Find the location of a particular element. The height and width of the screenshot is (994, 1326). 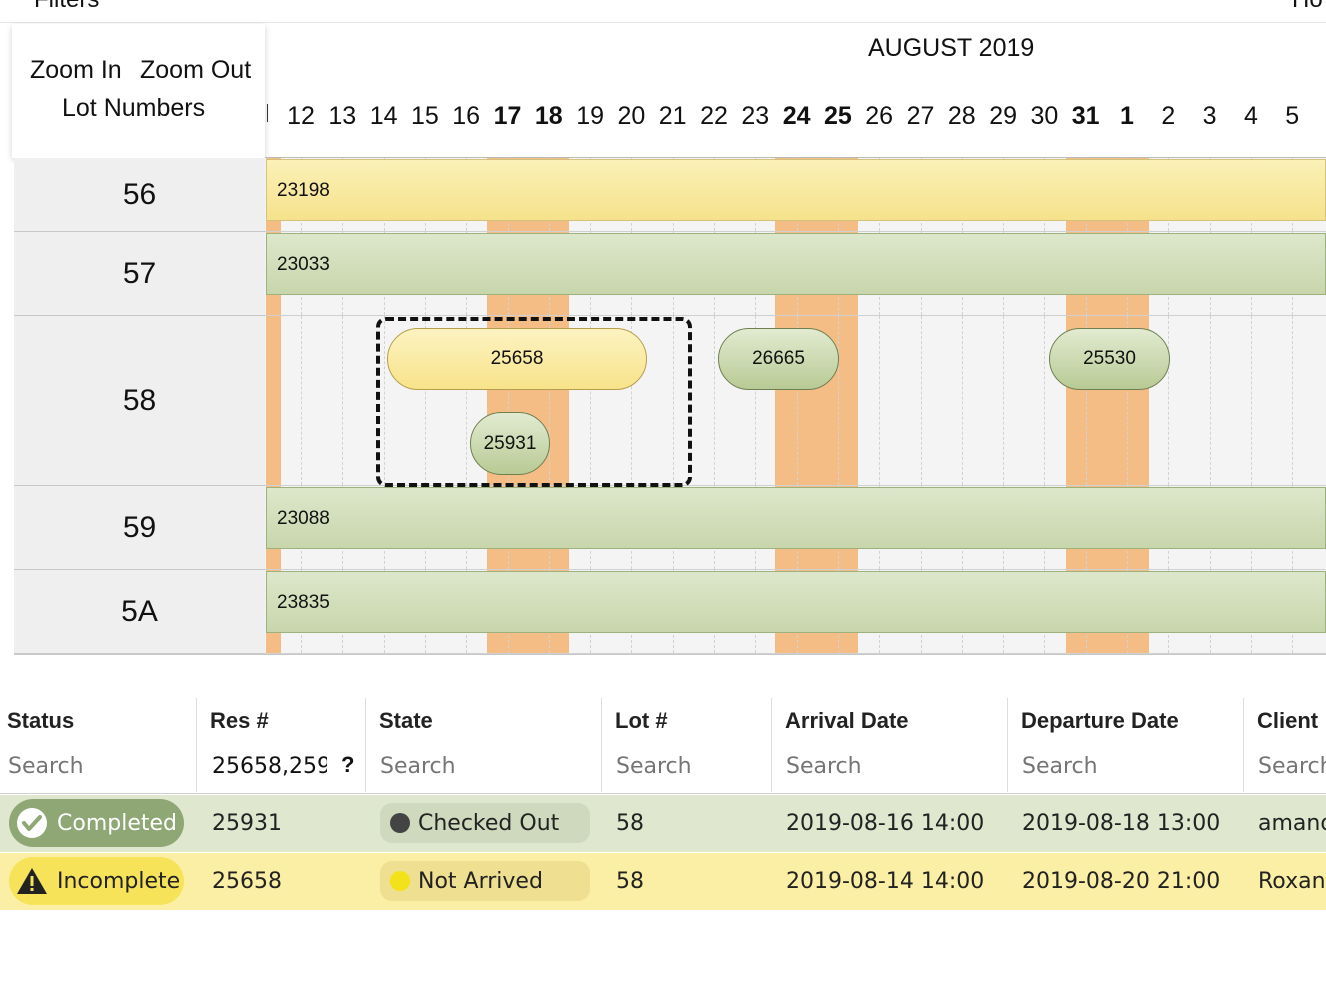

status-badge: Completed is located at coordinates (96, 823).